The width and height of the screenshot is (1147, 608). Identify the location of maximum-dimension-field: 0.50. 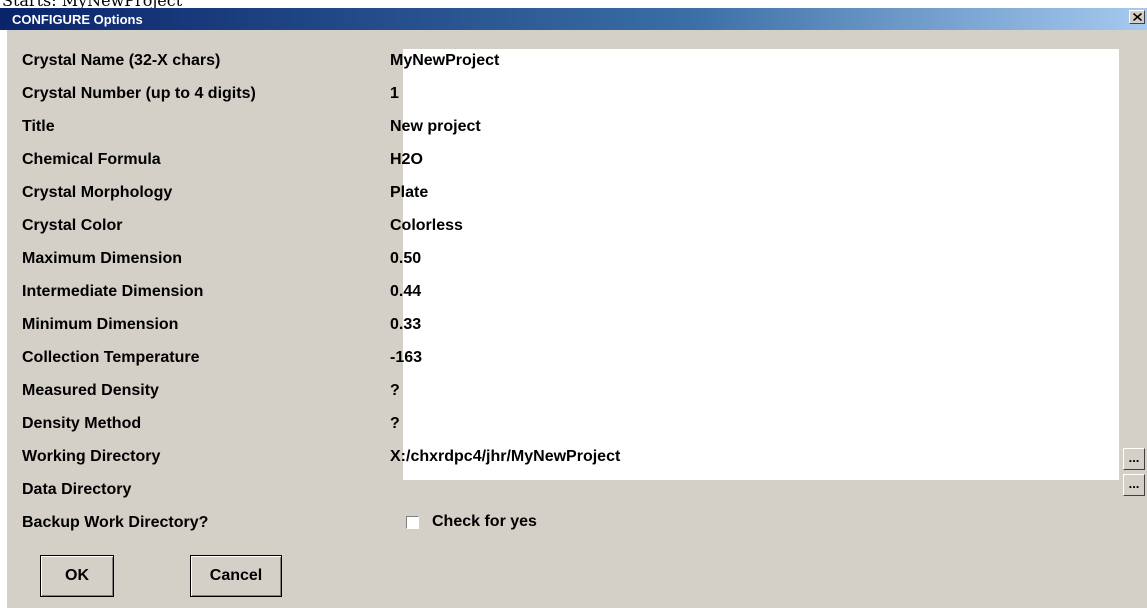
(405, 259).